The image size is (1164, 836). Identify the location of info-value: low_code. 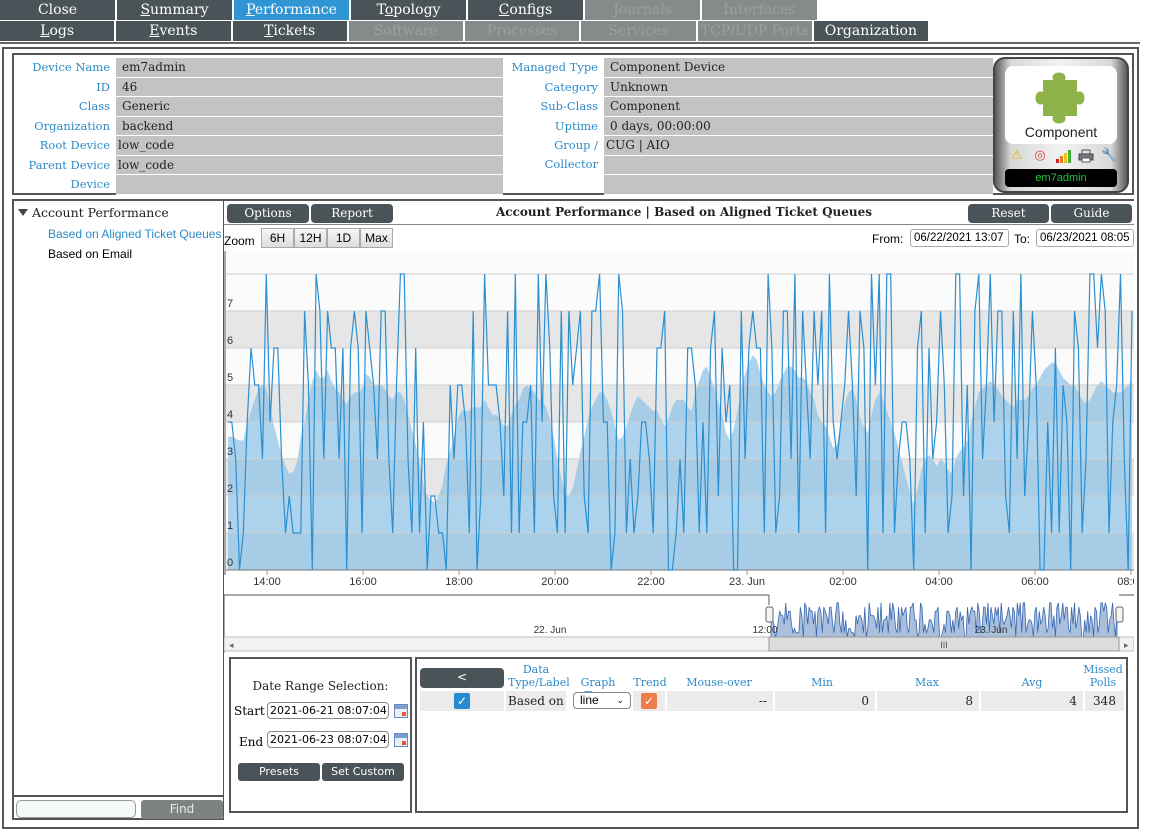
(309, 146).